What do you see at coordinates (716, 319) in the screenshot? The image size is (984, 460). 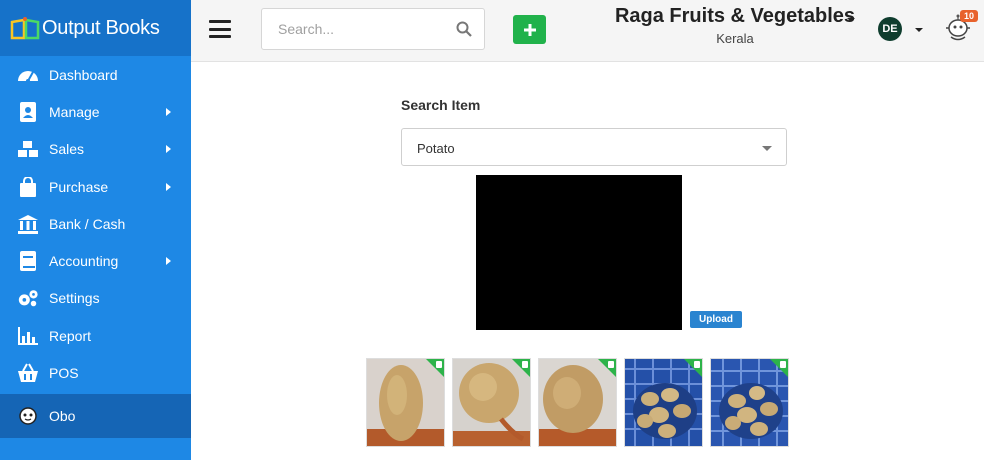 I see `upload-button: Upload` at bounding box center [716, 319].